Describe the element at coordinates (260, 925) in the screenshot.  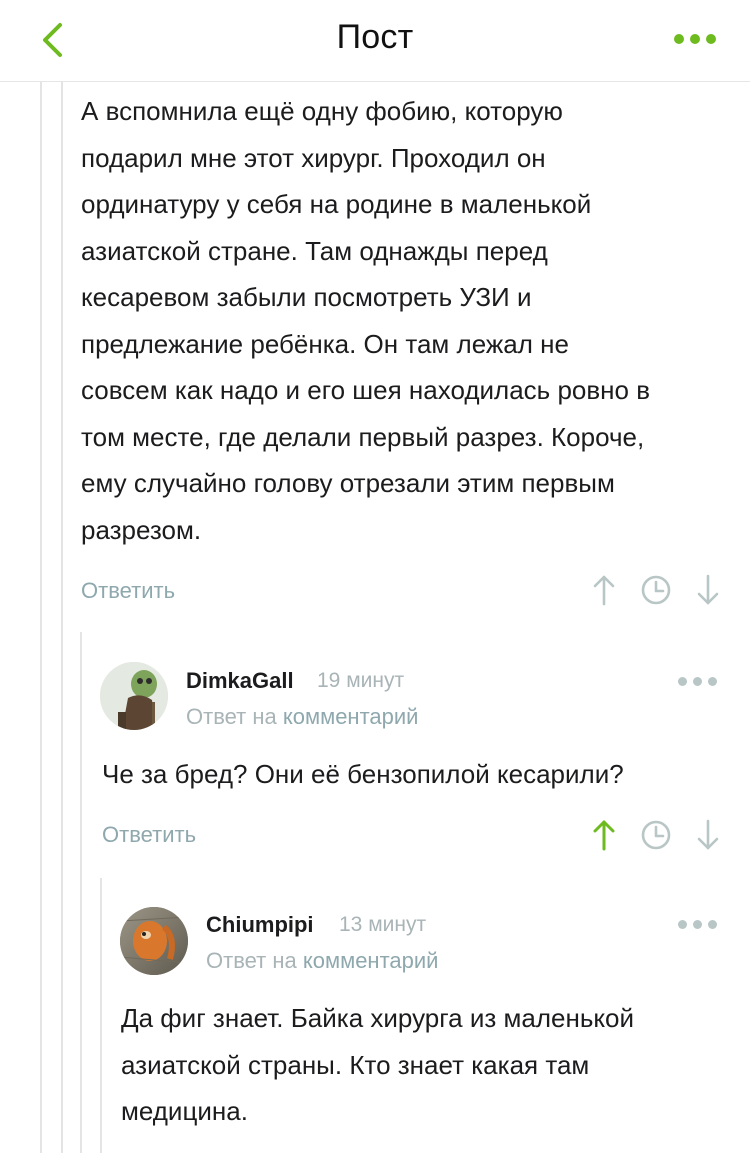
I see `comment-author: Chiumpipi` at that location.